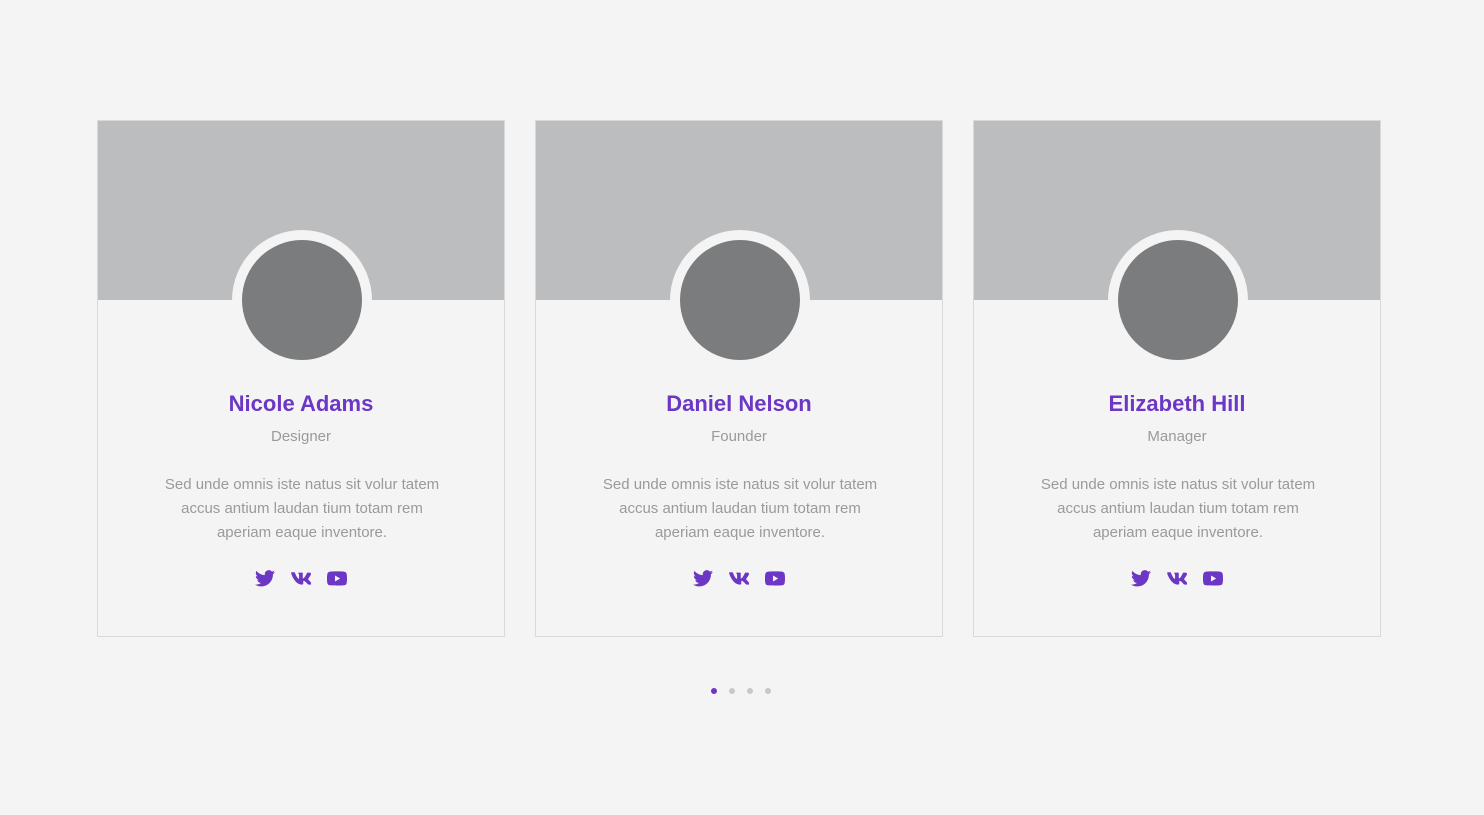  Describe the element at coordinates (301, 436) in the screenshot. I see `member-role: Designer` at that location.